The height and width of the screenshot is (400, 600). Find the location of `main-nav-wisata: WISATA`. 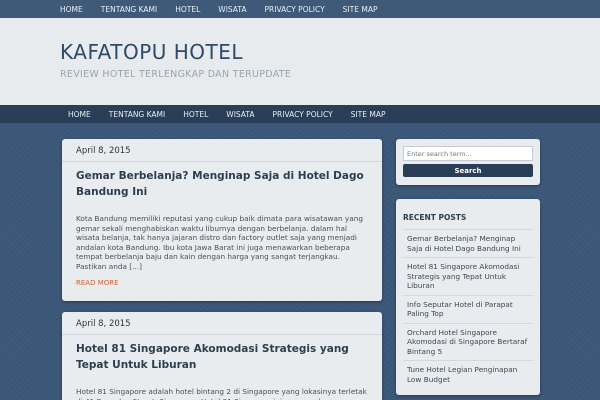

main-nav-wisata: WISATA is located at coordinates (240, 114).